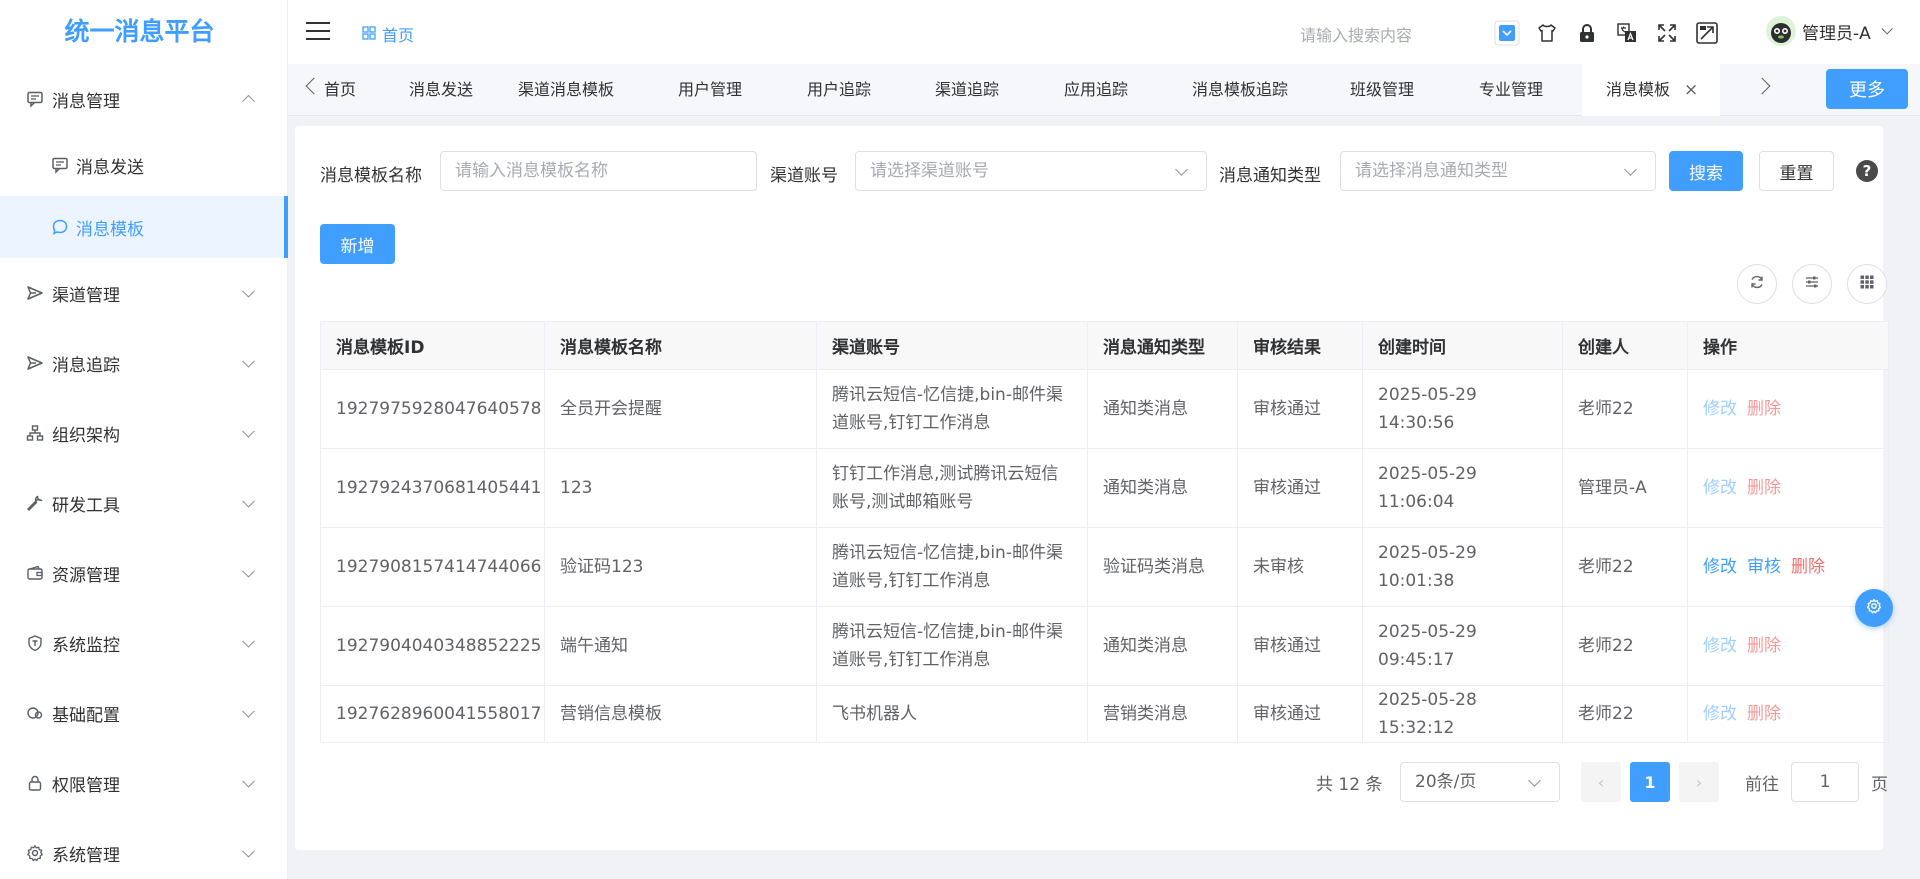  Describe the element at coordinates (680, 567) in the screenshot. I see `cell-name-link: 验证码123` at that location.